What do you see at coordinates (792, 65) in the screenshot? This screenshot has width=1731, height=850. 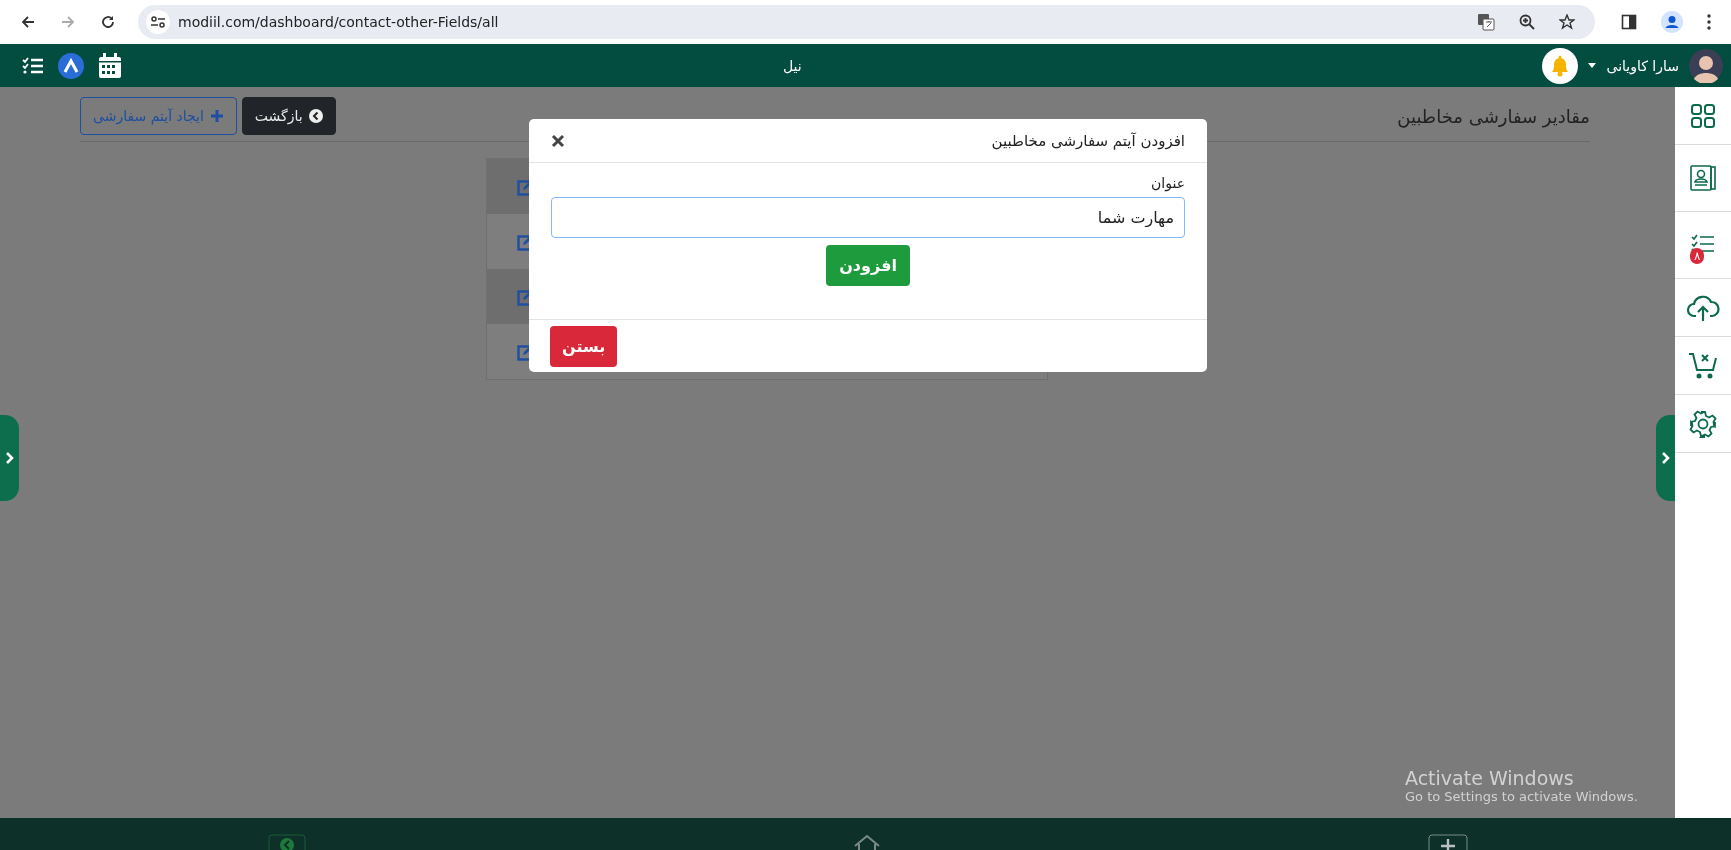 I see `brand-name: نیل` at bounding box center [792, 65].